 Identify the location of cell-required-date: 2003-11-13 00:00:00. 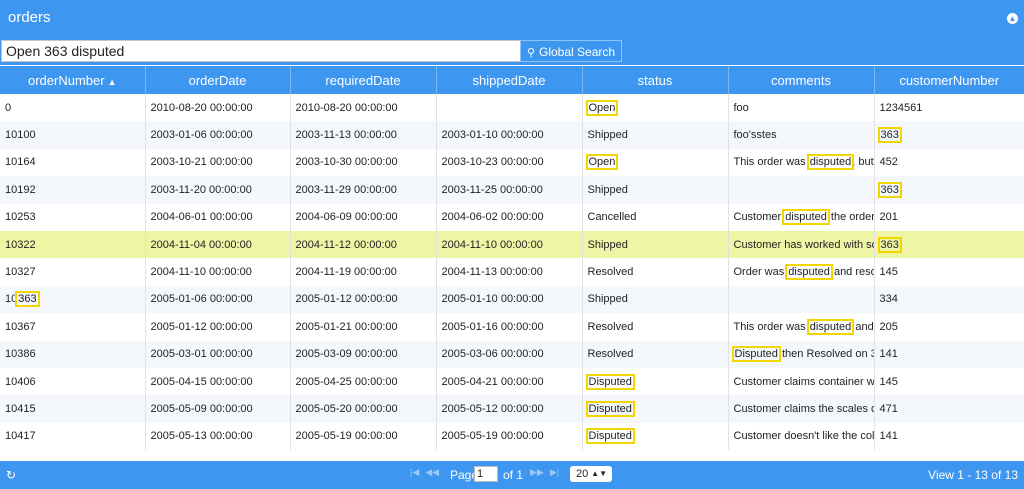
(363, 135).